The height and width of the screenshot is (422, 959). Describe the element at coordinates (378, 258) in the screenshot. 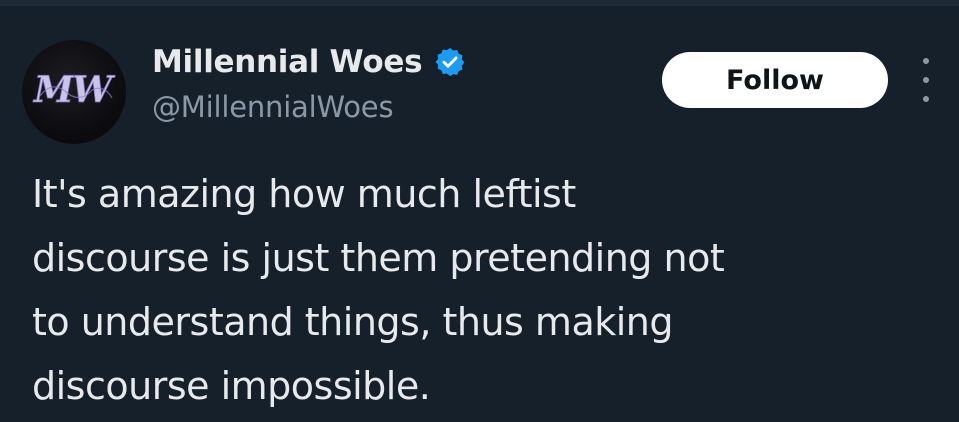

I see `tweet-text-line: discourse is just them pretending not` at that location.